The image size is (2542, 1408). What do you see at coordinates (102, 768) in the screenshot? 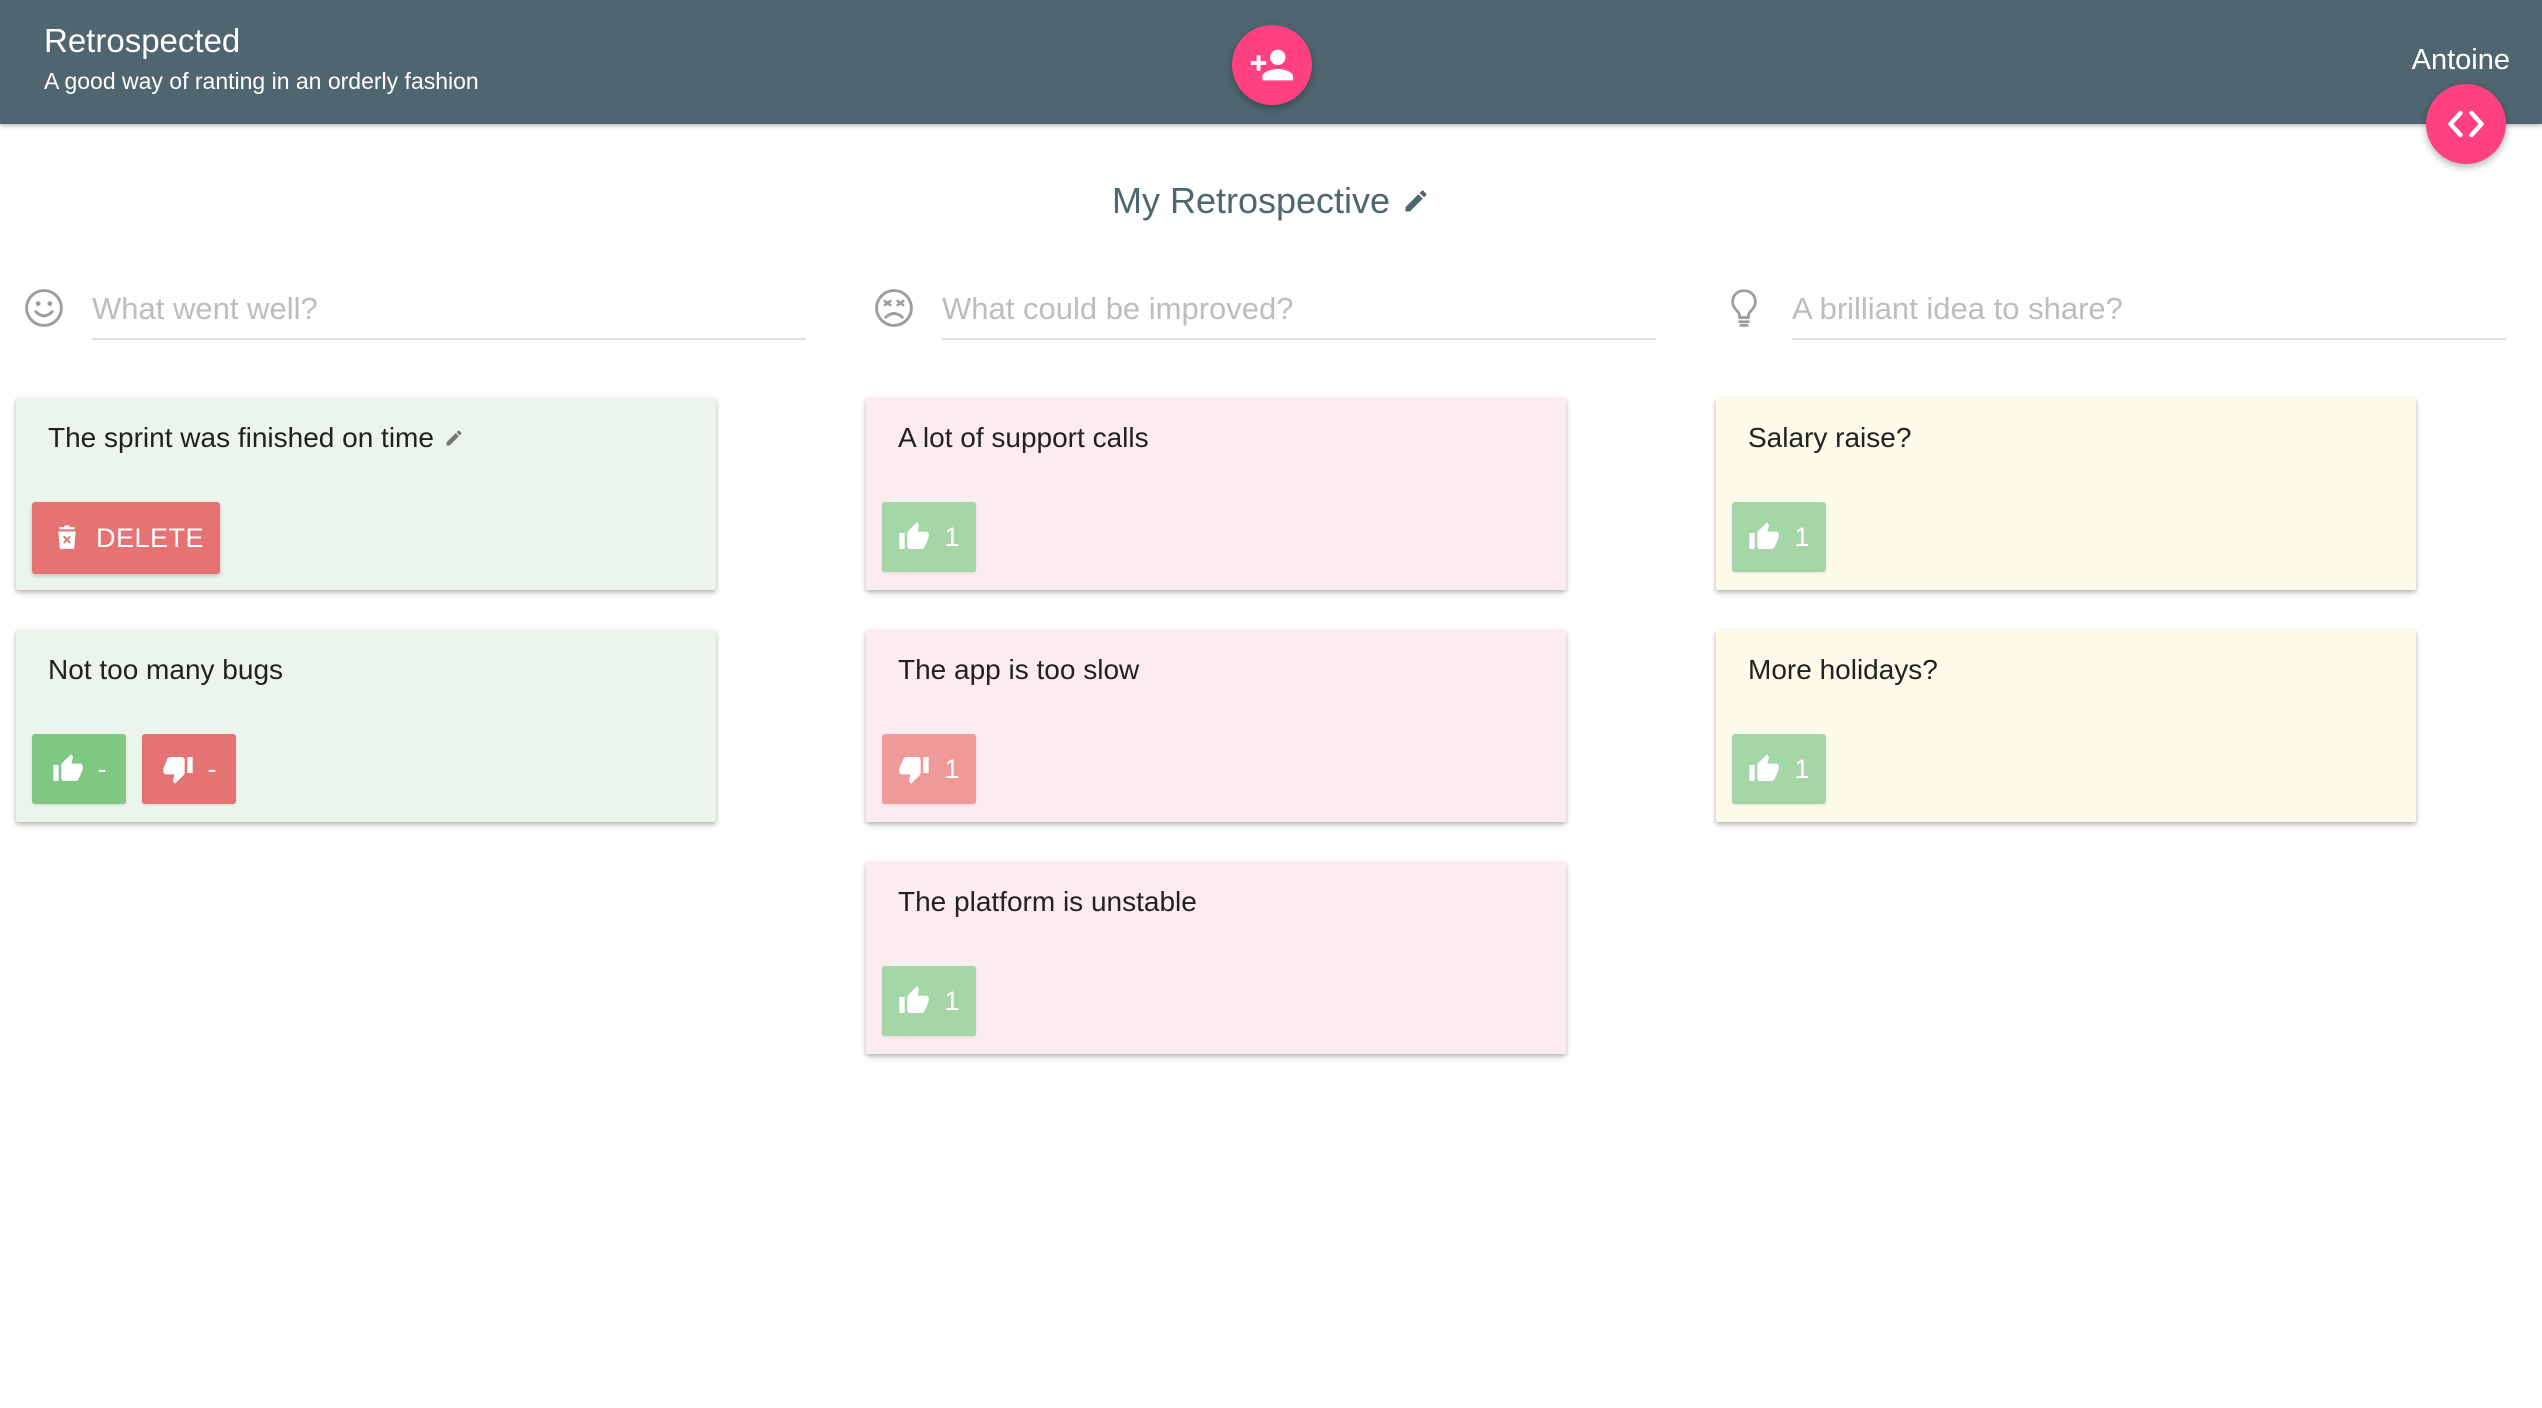
I see `like-count: -` at bounding box center [102, 768].